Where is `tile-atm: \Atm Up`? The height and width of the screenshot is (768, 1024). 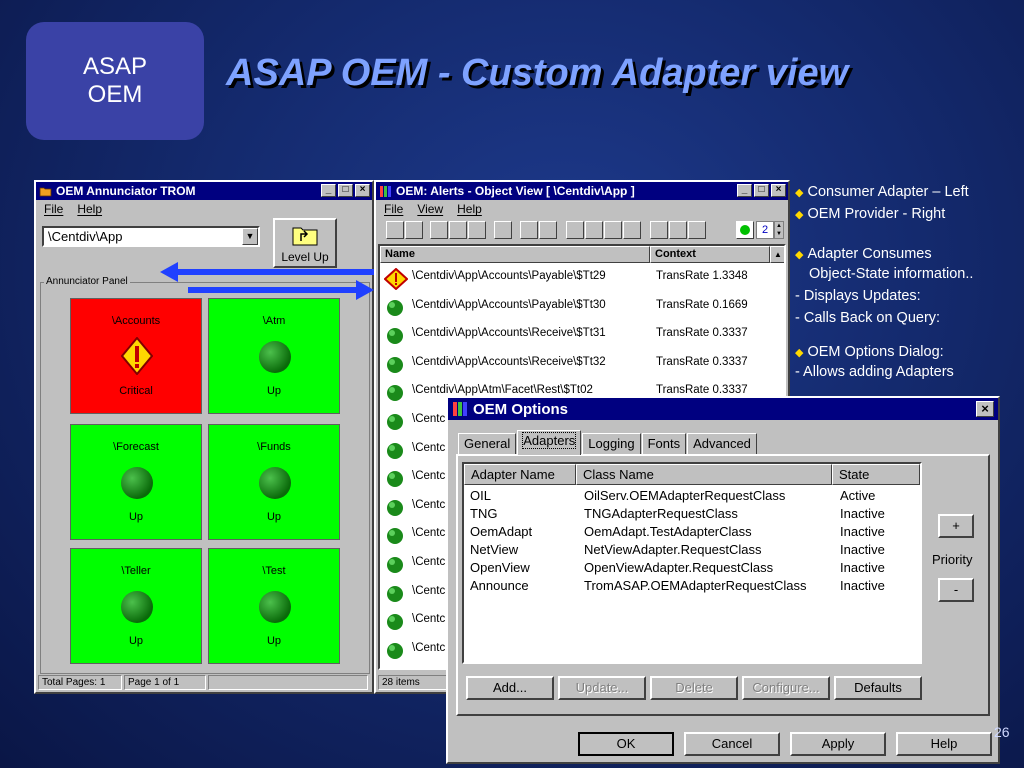 tile-atm: \Atm Up is located at coordinates (274, 356).